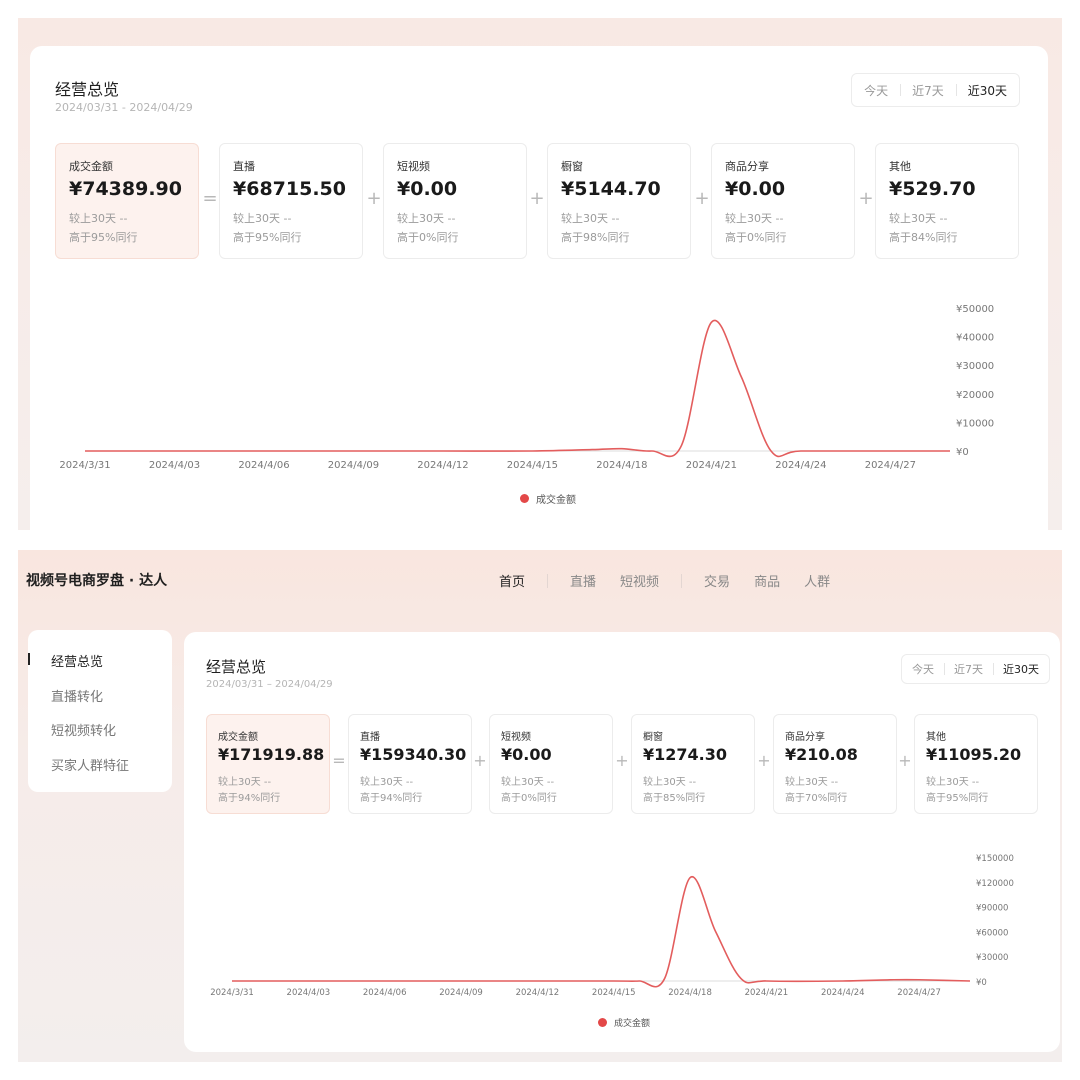 The image size is (1080, 1080). I want to click on y-tick-label: ¥10000, so click(975, 423).